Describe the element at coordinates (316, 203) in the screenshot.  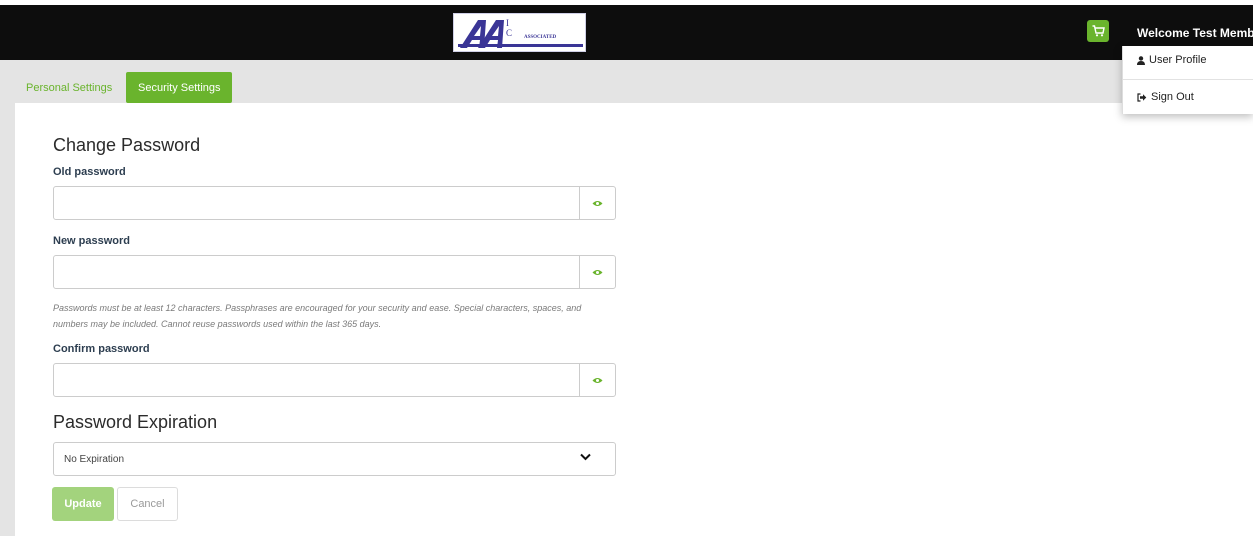
I see `old-password-input` at that location.